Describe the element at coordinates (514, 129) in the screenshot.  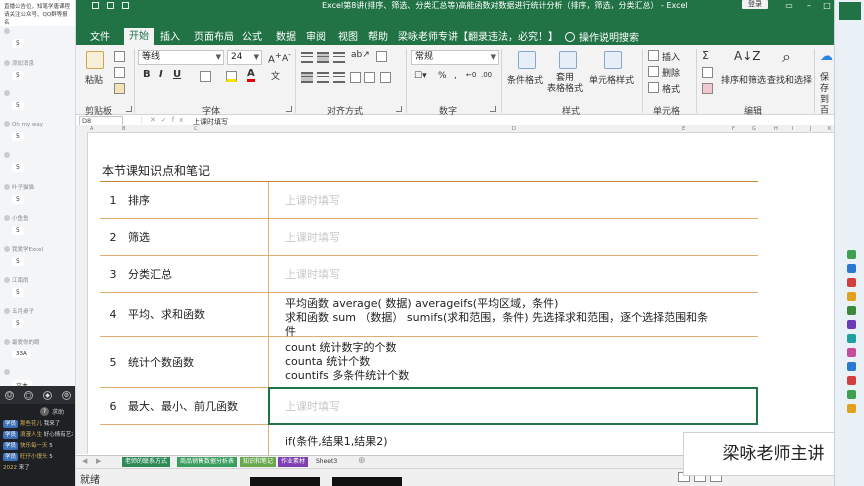
I see `column-header: D` at that location.